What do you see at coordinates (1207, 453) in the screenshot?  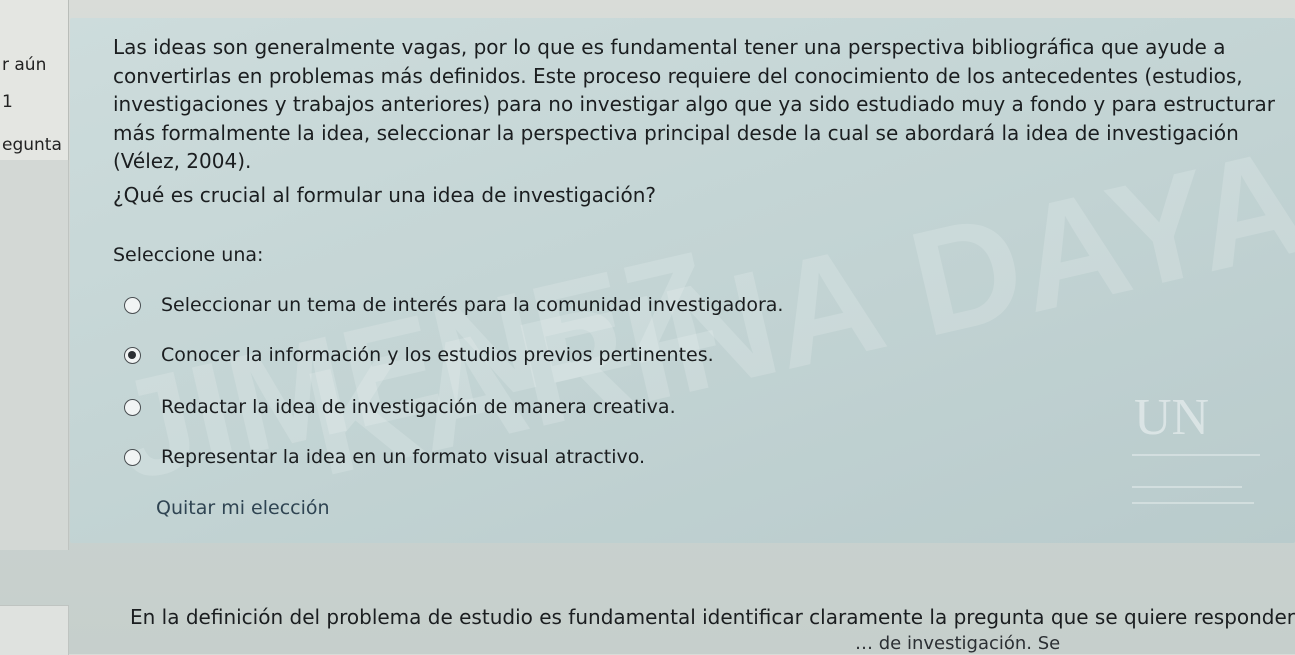 I see `university-logo: UN` at bounding box center [1207, 453].